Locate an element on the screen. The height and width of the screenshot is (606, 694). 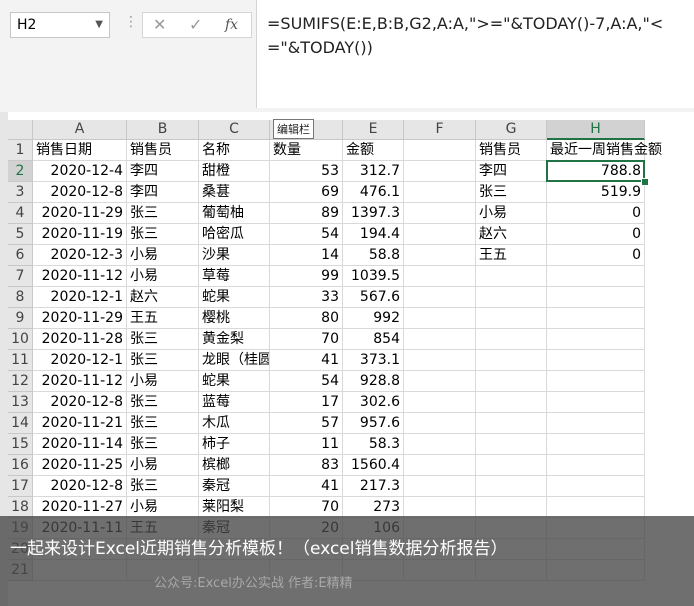
cell-f12 is located at coordinates (440, 381).